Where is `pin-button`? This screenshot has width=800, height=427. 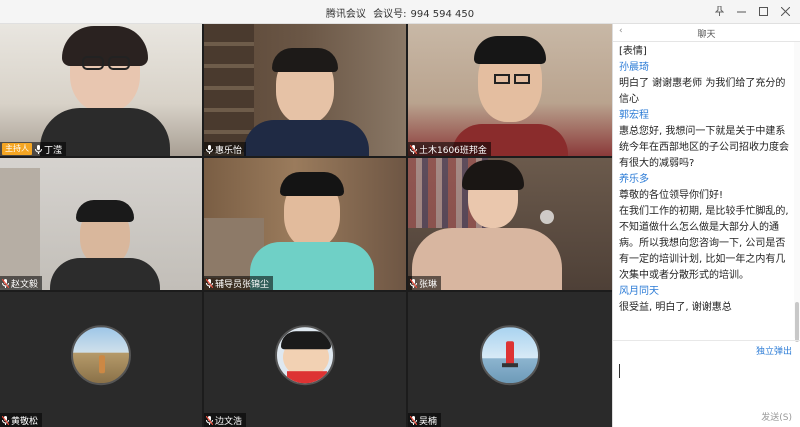 pin-button is located at coordinates (719, 12).